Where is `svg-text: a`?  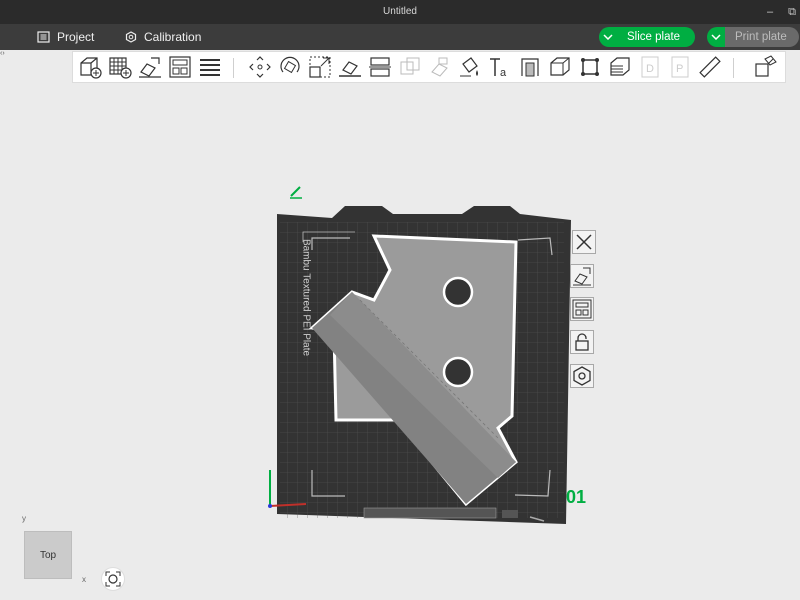
svg-text: a is located at coordinates (503, 73).